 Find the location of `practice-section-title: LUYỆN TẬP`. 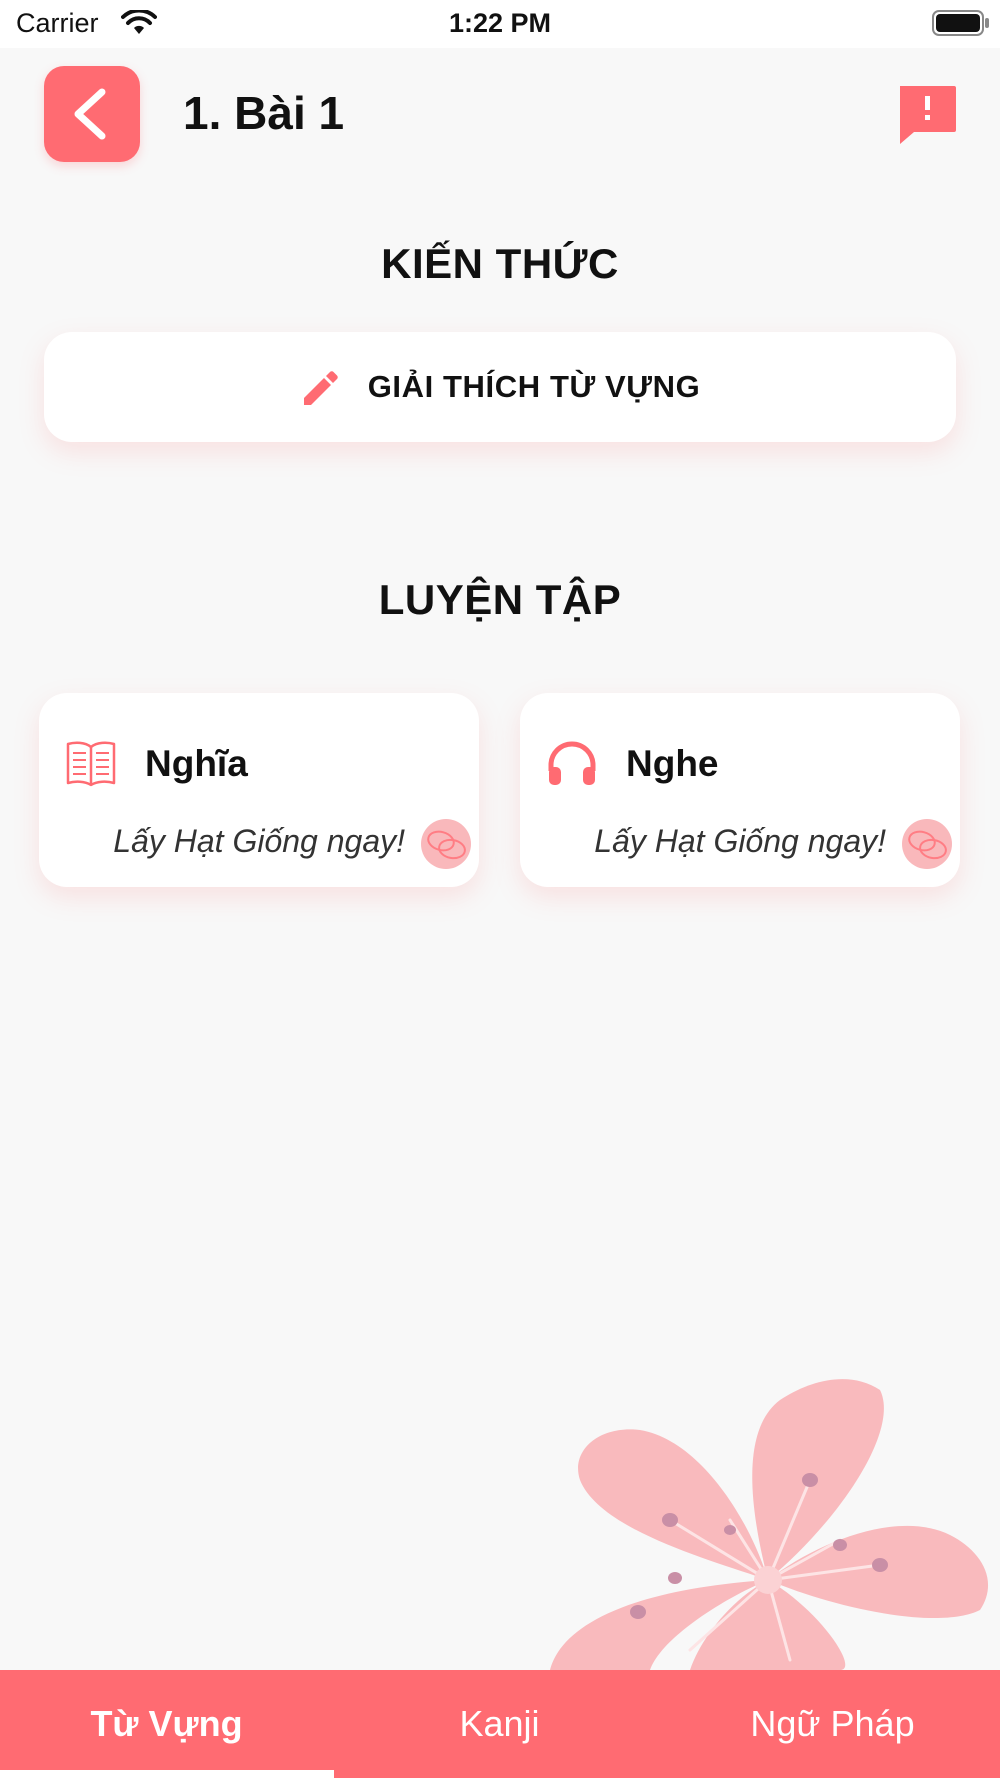

practice-section-title: LUYỆN TẬP is located at coordinates (500, 599).